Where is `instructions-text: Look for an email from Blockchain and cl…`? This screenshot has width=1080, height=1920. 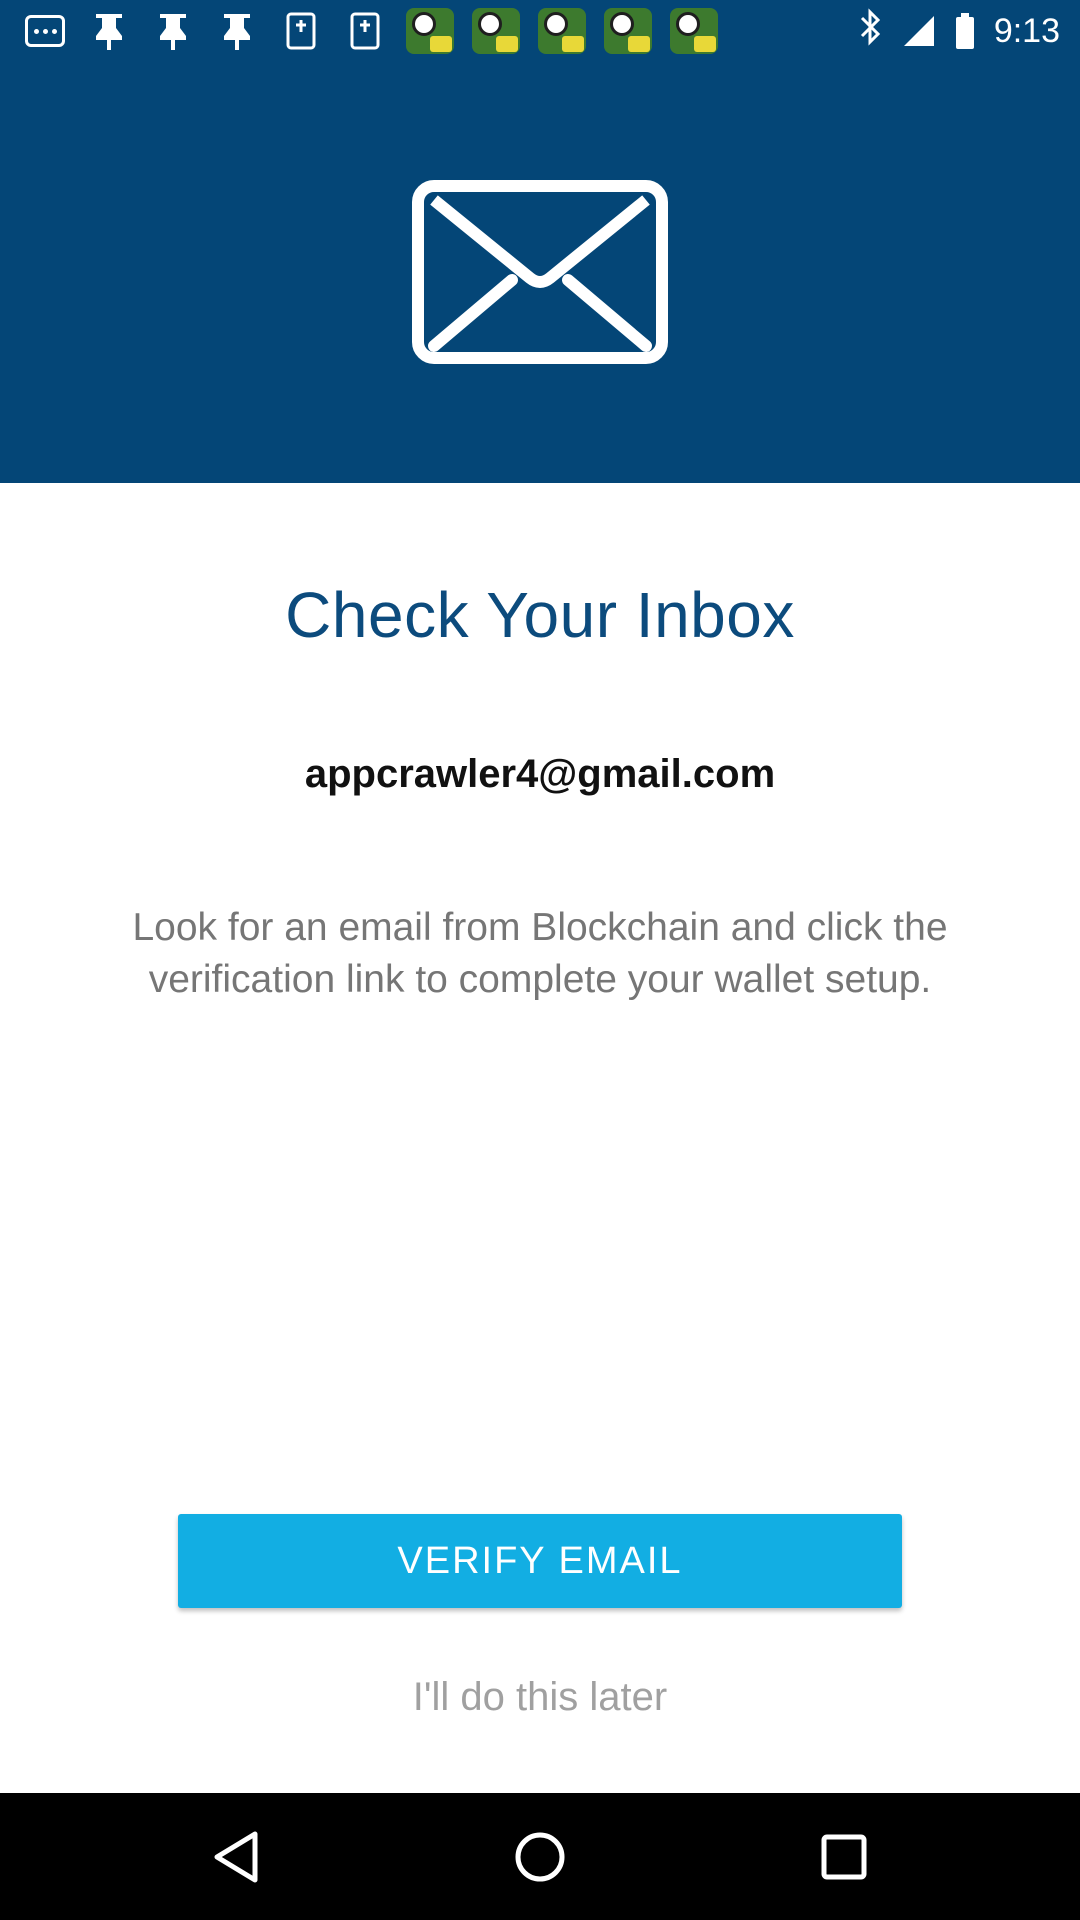
instructions-text: Look for an email from Blockchain and cl… is located at coordinates (540, 953).